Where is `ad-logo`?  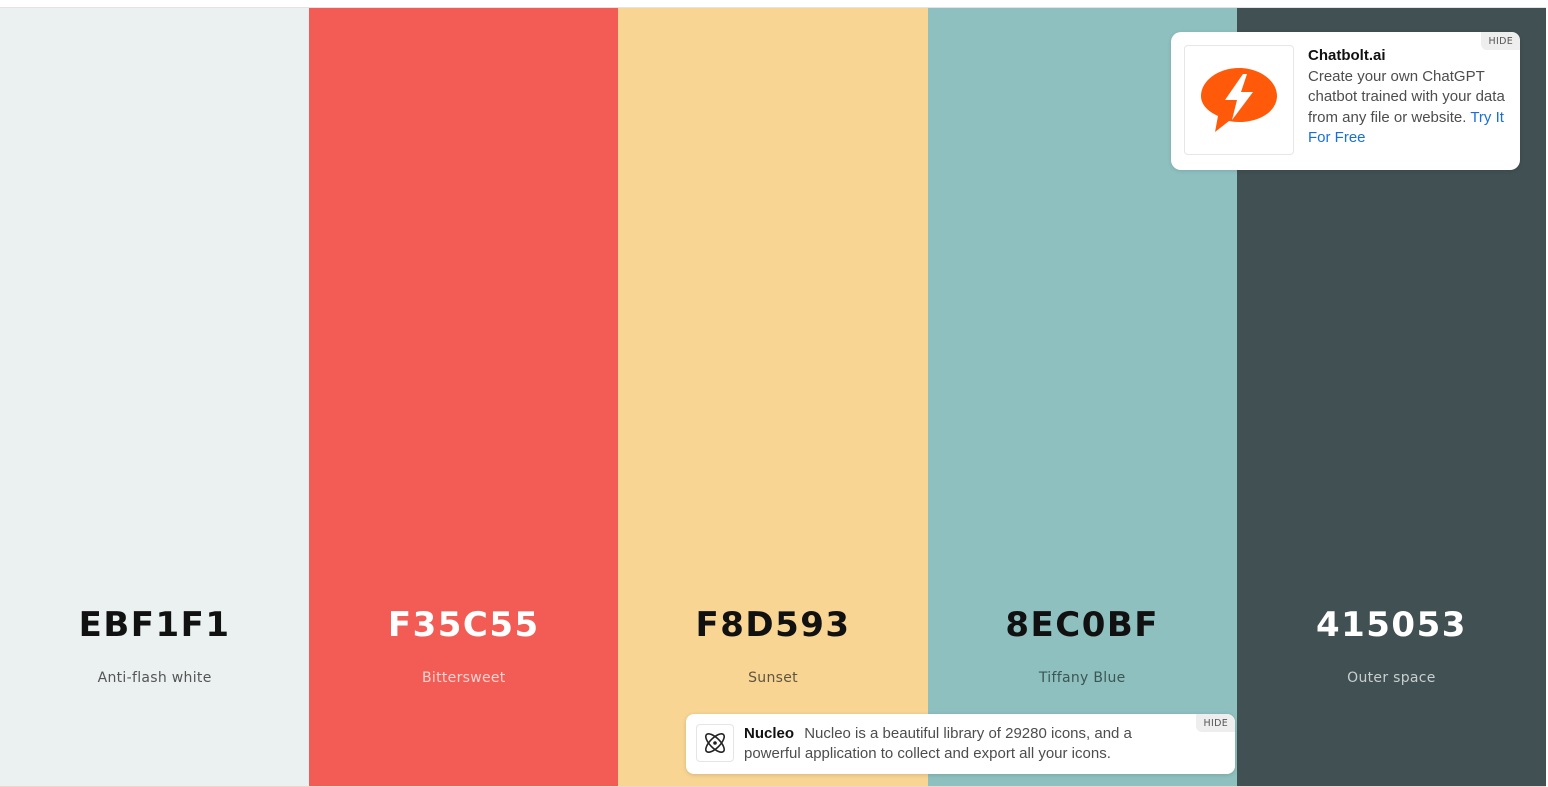
ad-logo is located at coordinates (1239, 100).